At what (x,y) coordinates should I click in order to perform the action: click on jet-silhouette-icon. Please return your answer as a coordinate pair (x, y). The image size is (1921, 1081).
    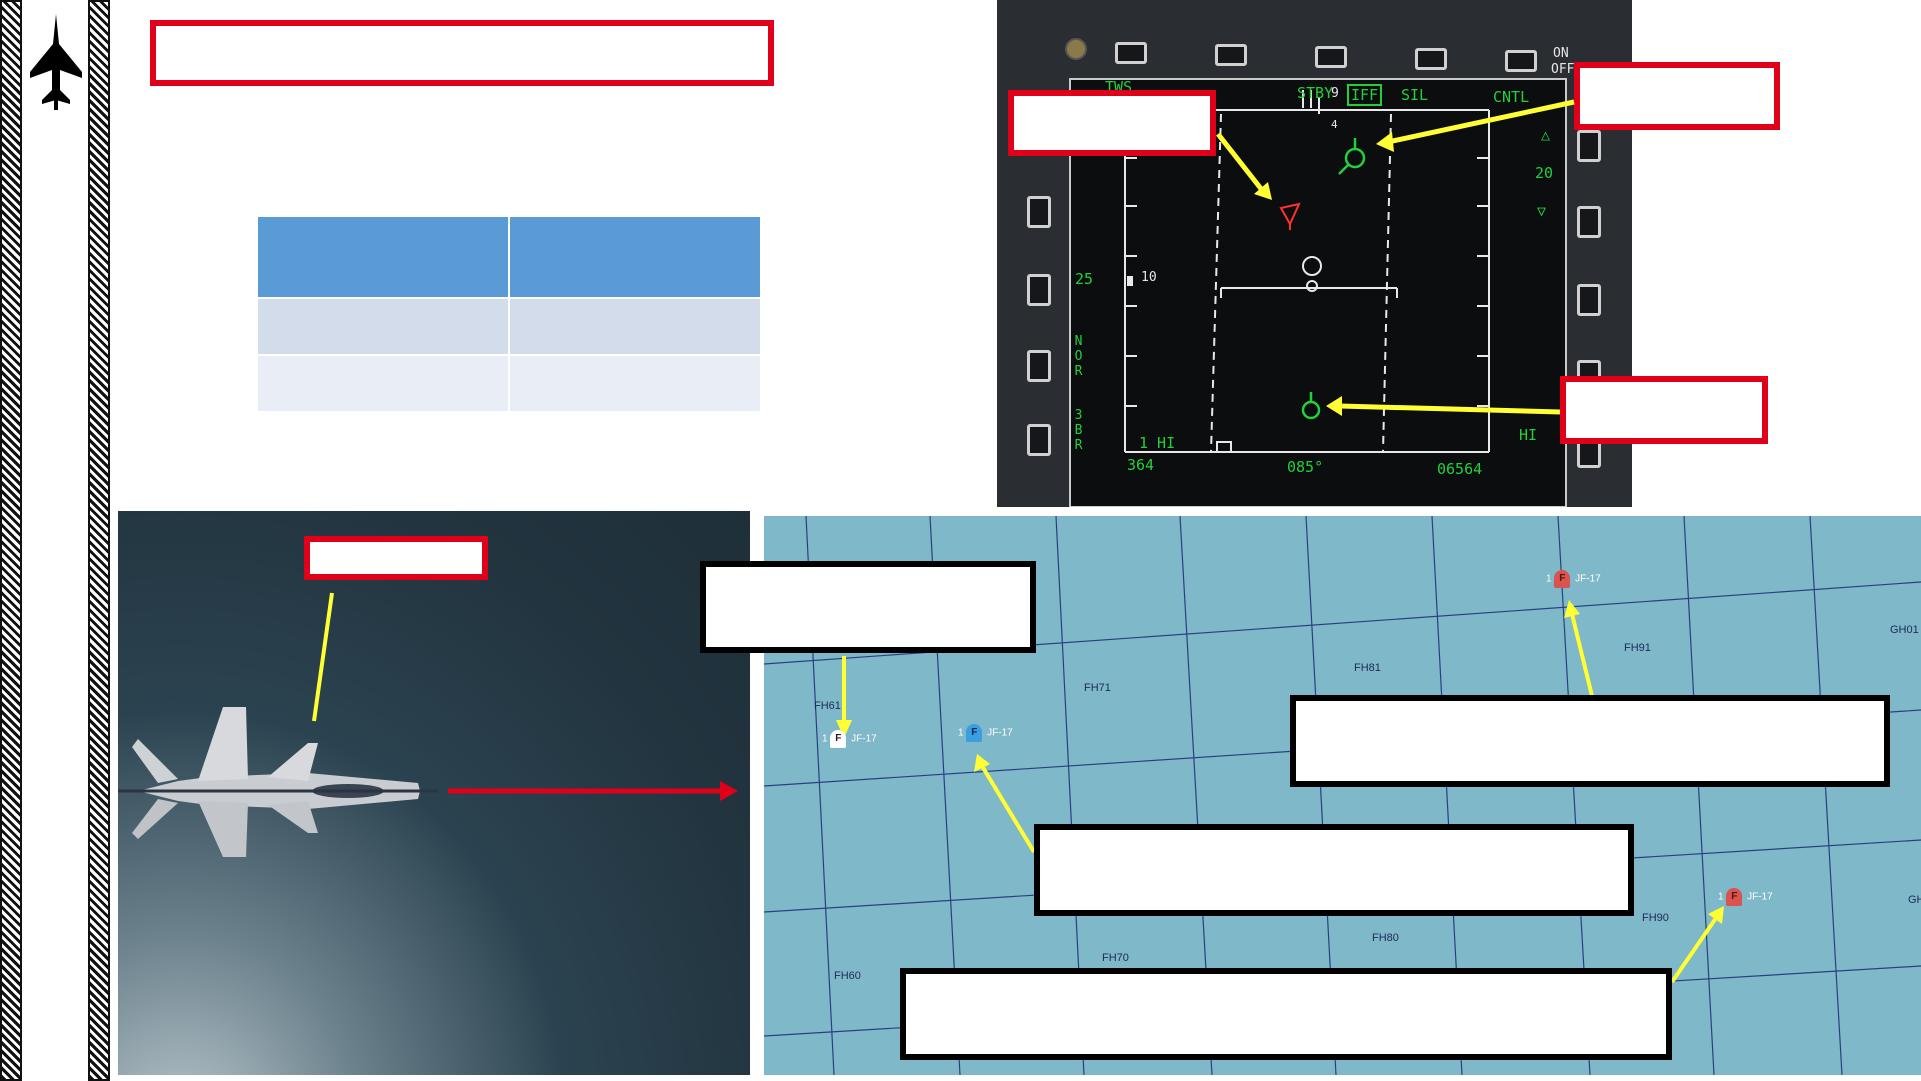
    Looking at the image, I should click on (56, 62).